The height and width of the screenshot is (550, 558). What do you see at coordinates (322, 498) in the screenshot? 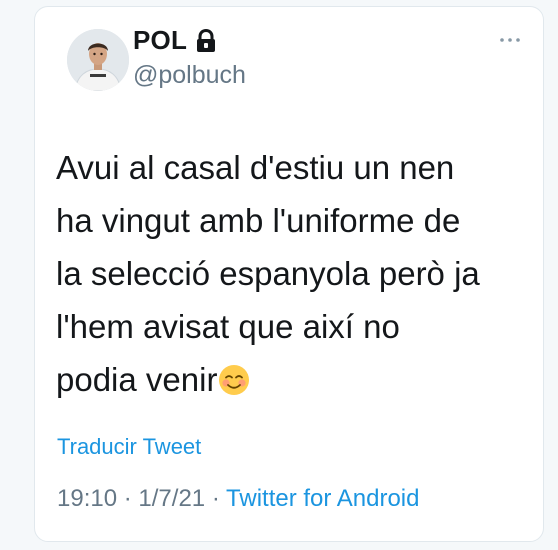
I see `tweet-source-link: Twitter for Android` at bounding box center [322, 498].